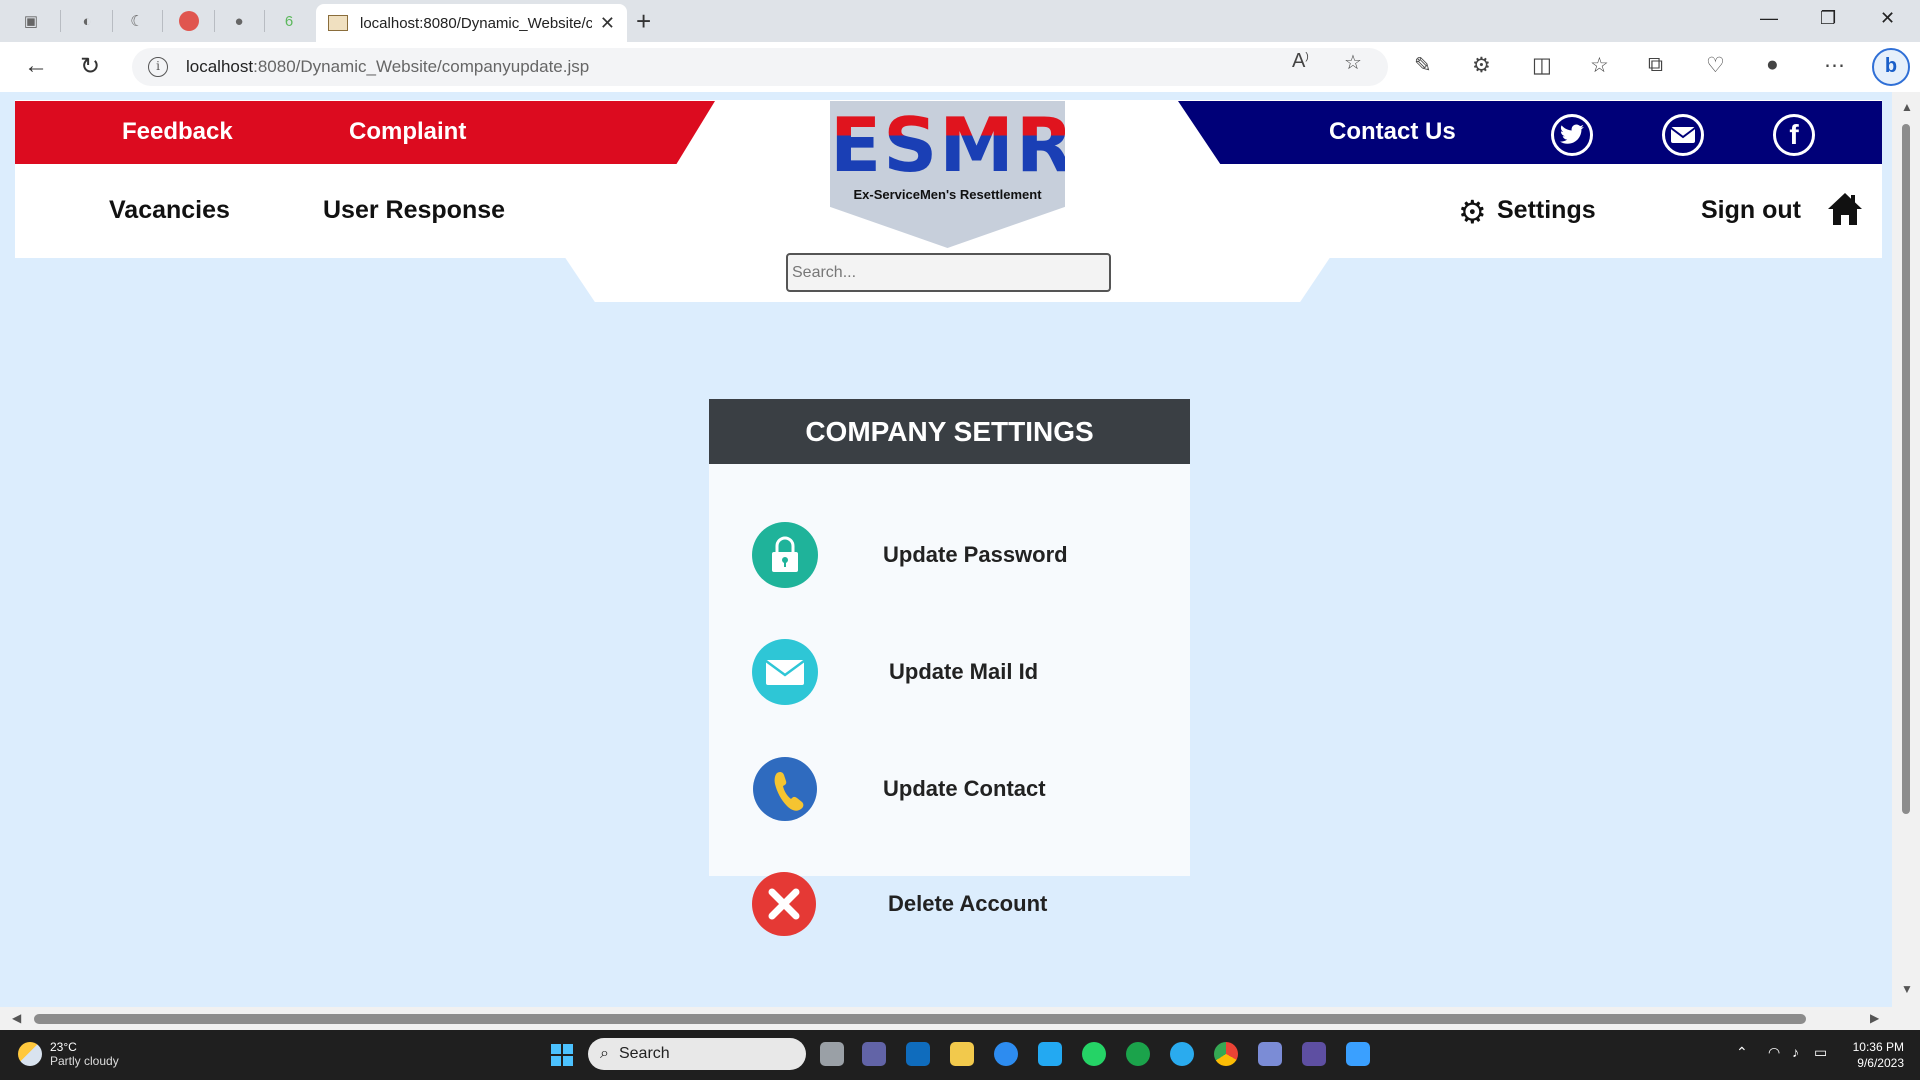 The height and width of the screenshot is (1080, 1920). What do you see at coordinates (1481, 65) in the screenshot?
I see `extensions-icon: ⚙` at bounding box center [1481, 65].